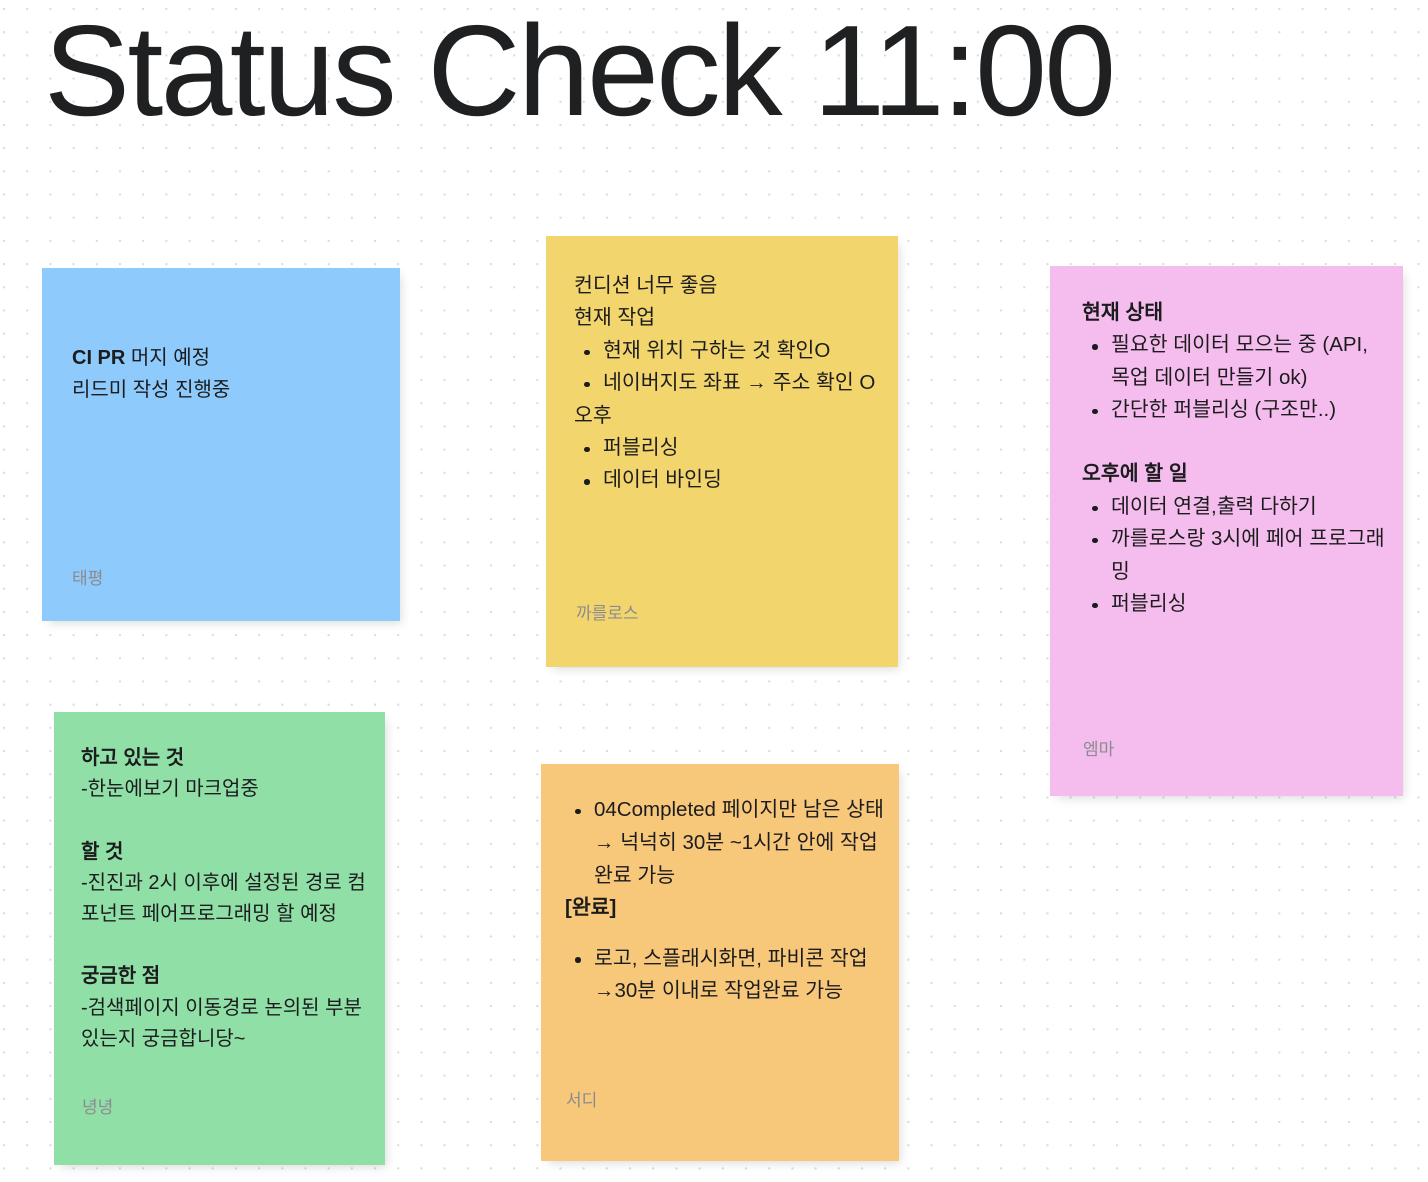 The width and height of the screenshot is (1428, 1182). What do you see at coordinates (728, 480) in the screenshot?
I see `list-item: 데이터 바인딩` at bounding box center [728, 480].